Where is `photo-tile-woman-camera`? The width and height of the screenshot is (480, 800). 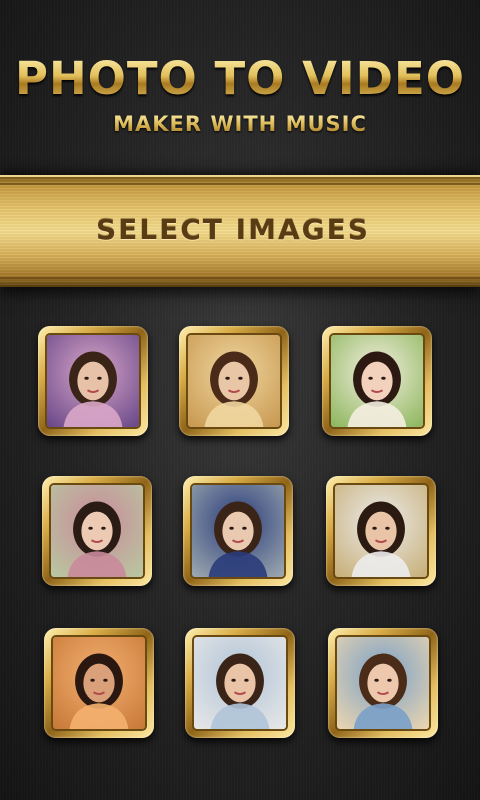 photo-tile-woman-camera is located at coordinates (97, 531).